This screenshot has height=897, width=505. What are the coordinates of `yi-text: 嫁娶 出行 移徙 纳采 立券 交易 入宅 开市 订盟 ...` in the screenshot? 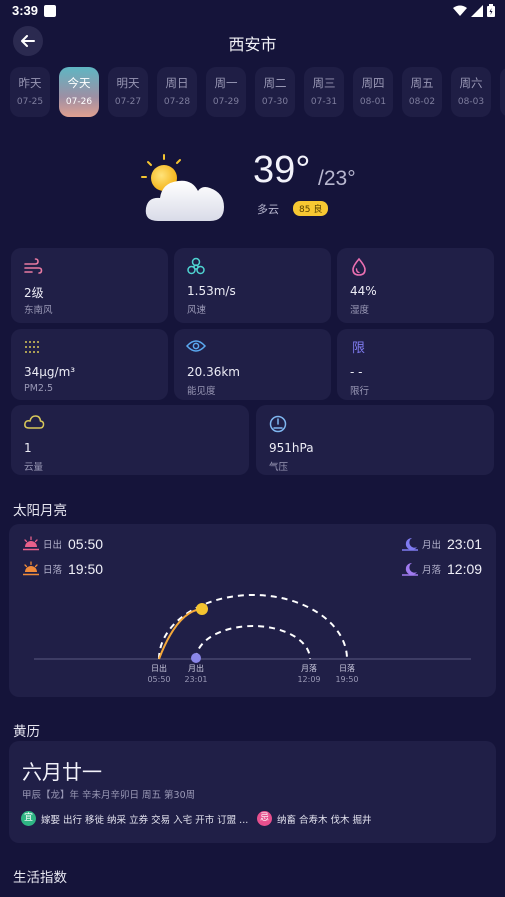 It's located at (145, 820).